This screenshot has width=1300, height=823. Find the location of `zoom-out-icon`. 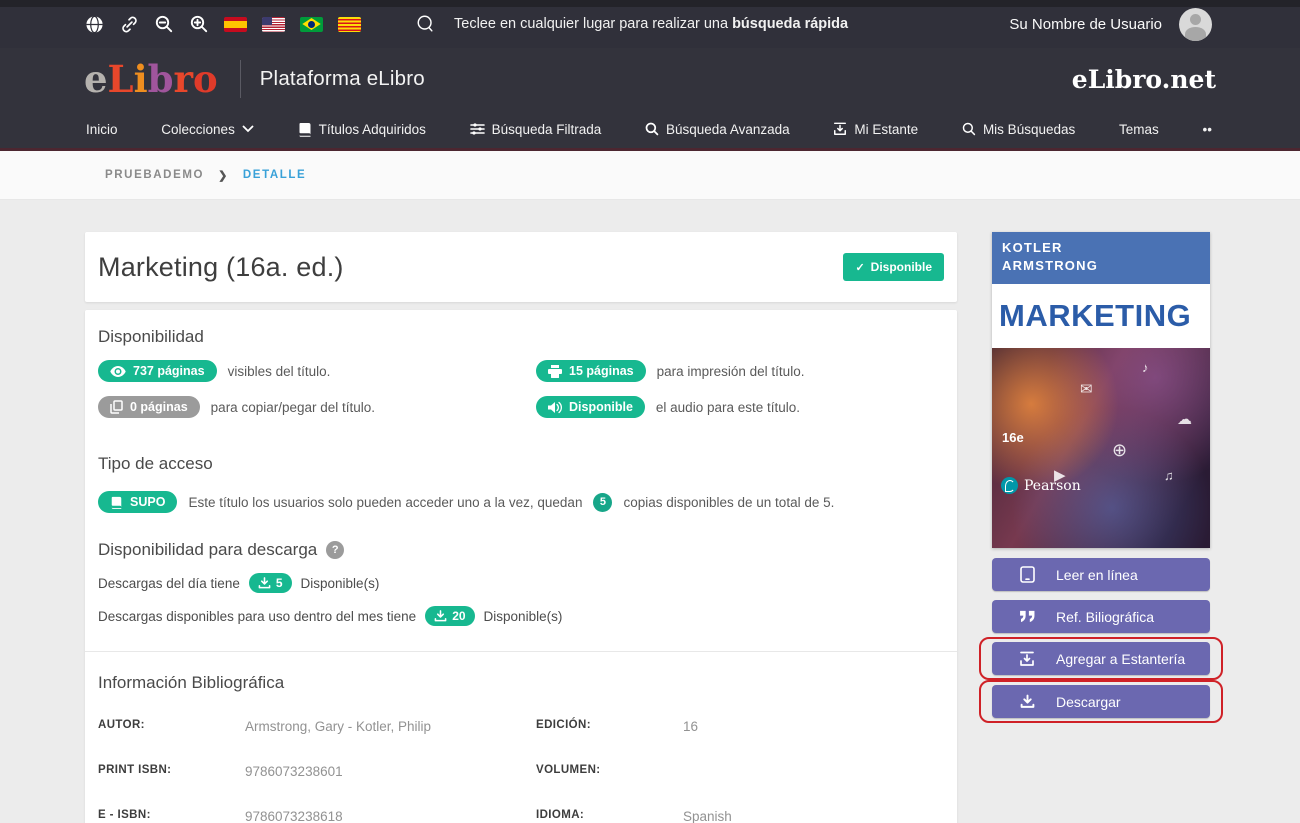

zoom-out-icon is located at coordinates (164, 24).